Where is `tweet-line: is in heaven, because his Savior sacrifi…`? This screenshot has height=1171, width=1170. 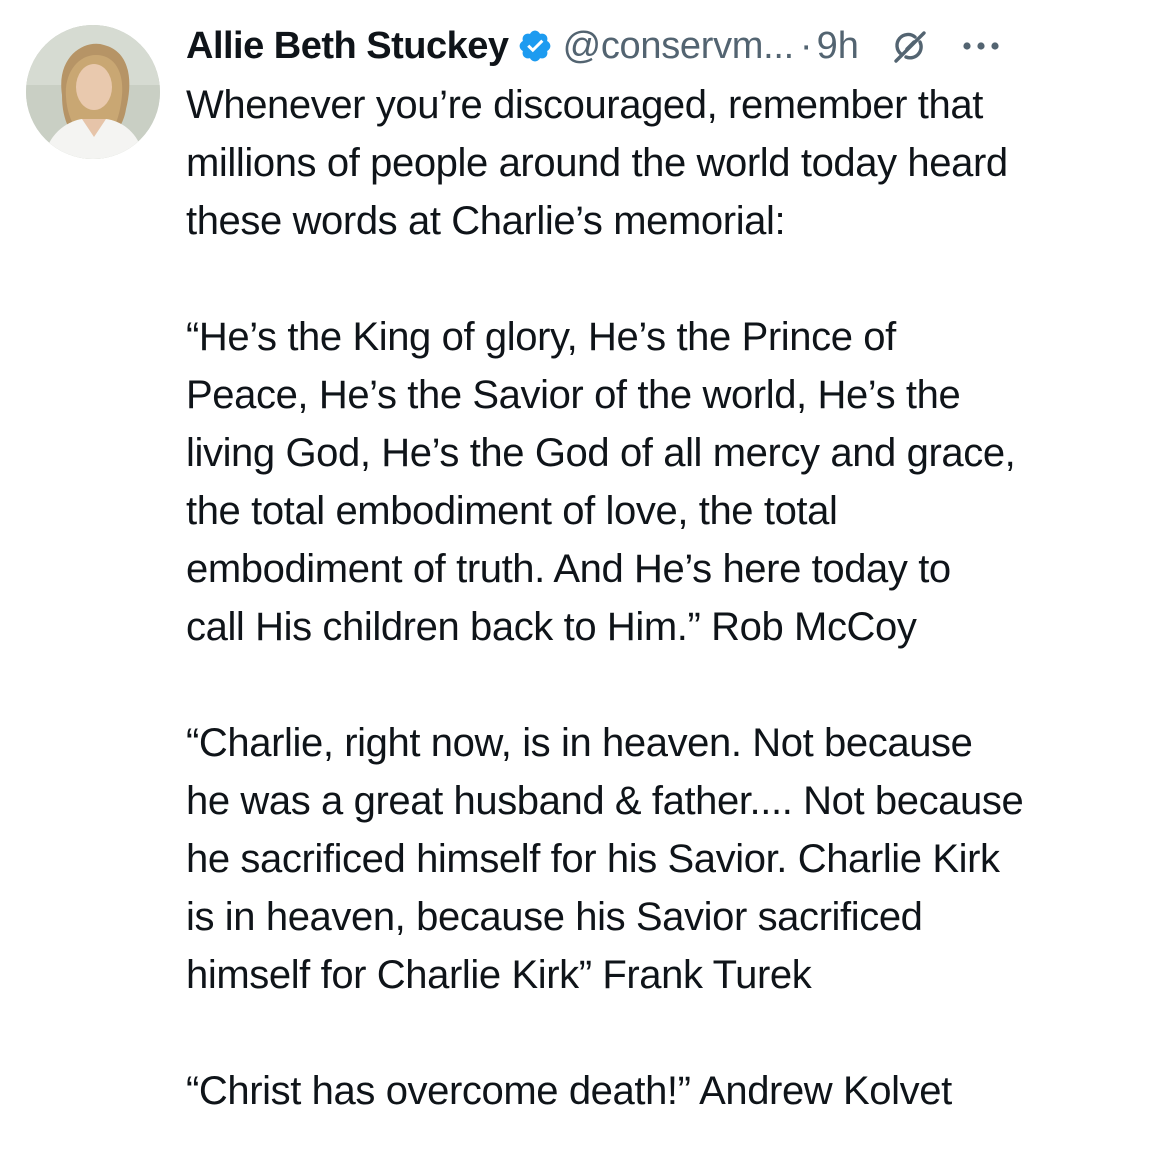
tweet-line: is in heaven, because his Savior sacrifi… is located at coordinates (554, 917).